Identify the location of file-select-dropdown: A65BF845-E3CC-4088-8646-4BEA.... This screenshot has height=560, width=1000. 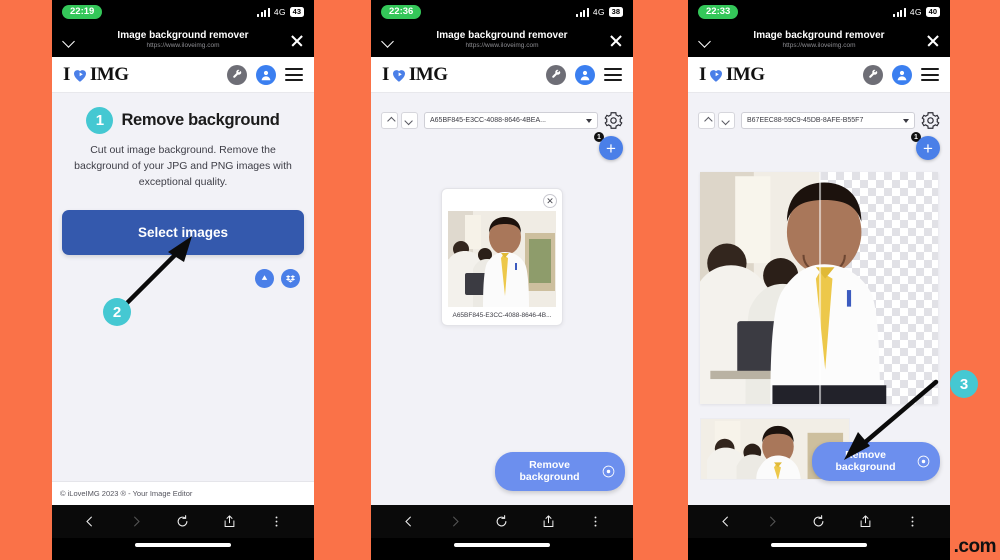
(511, 120).